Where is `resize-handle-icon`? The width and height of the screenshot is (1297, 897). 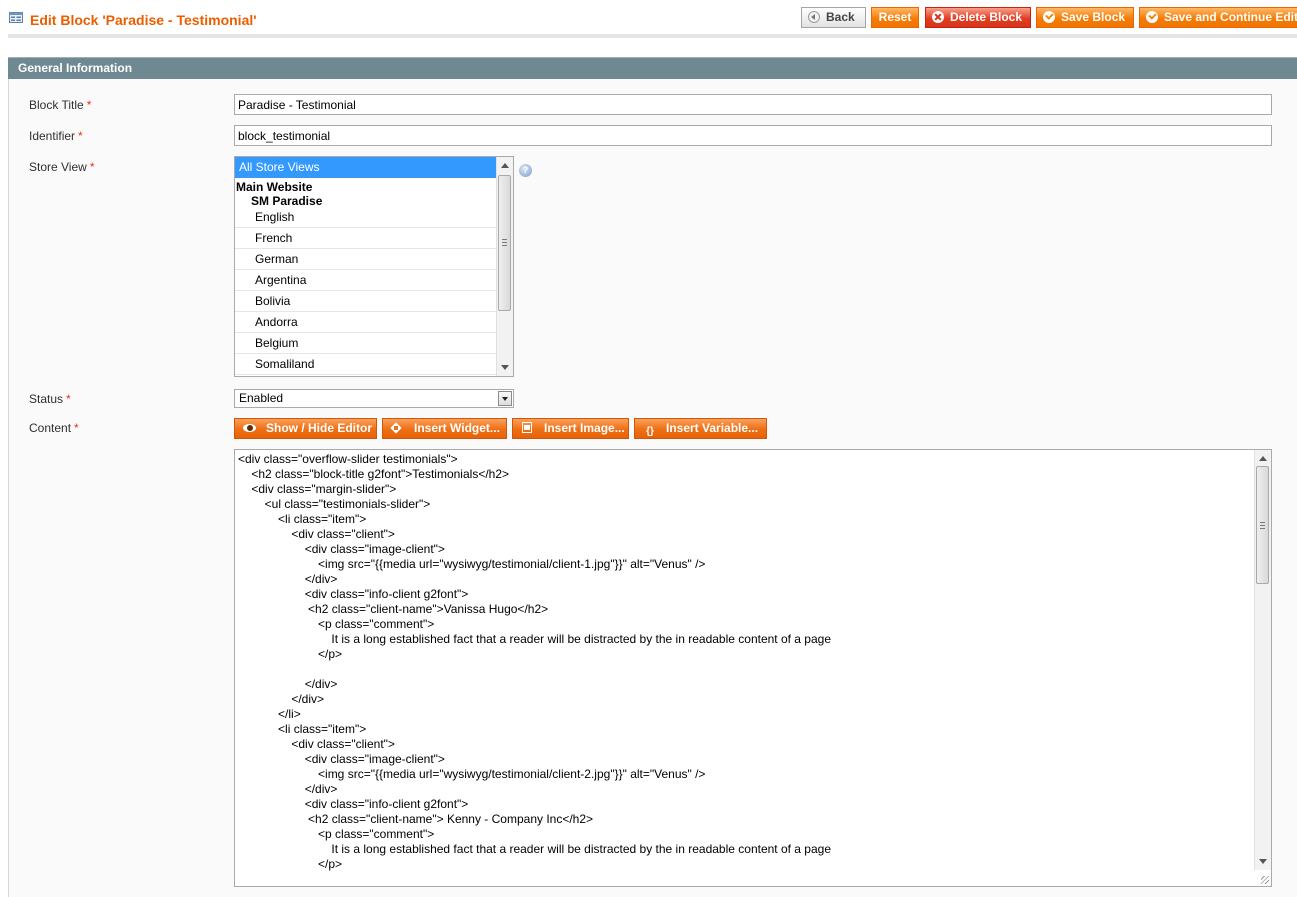 resize-handle-icon is located at coordinates (1265, 880).